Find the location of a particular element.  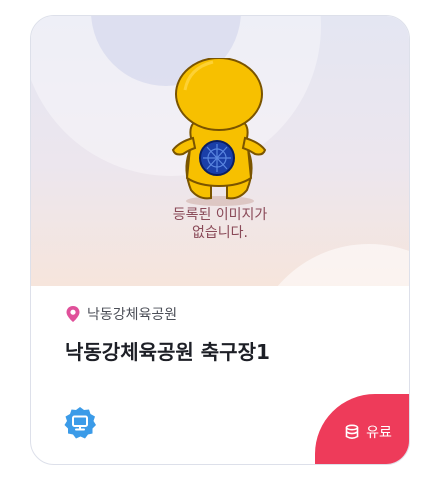

database-icon is located at coordinates (352, 431).